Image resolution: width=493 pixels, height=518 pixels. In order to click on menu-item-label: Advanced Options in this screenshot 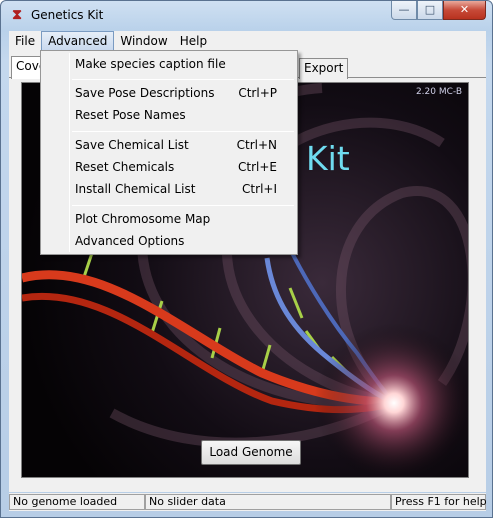, I will do `click(130, 241)`.